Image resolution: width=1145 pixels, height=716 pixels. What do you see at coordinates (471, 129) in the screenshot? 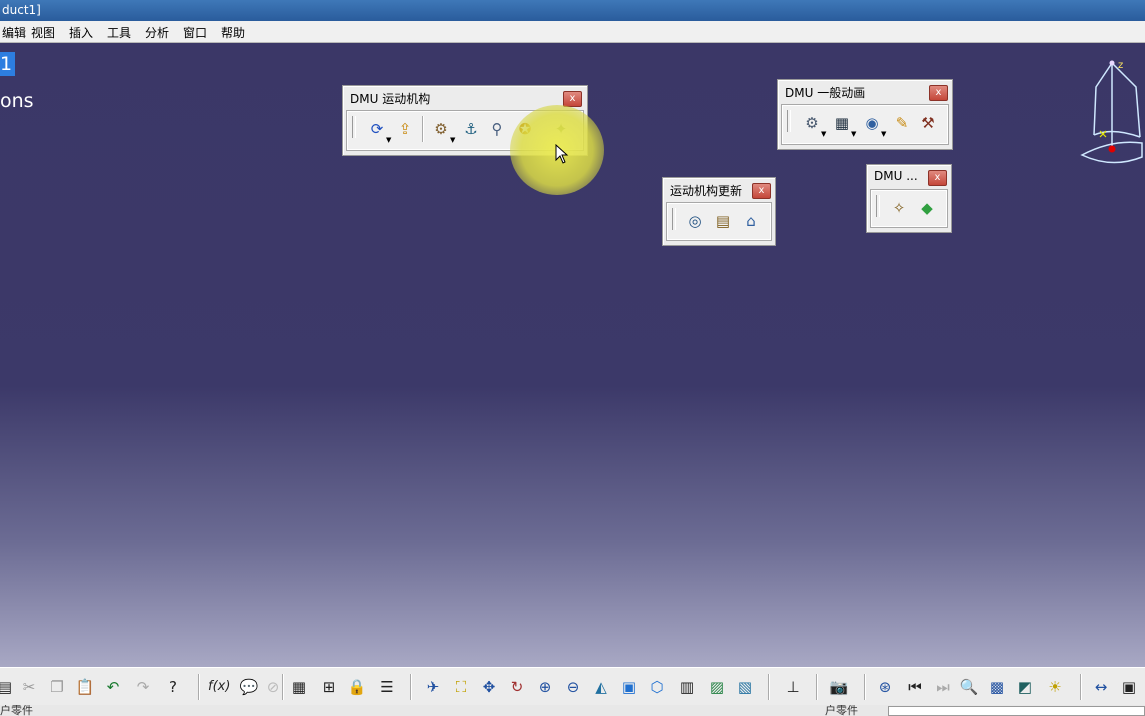
I see `fixed-part-icon: ⚓` at bounding box center [471, 129].